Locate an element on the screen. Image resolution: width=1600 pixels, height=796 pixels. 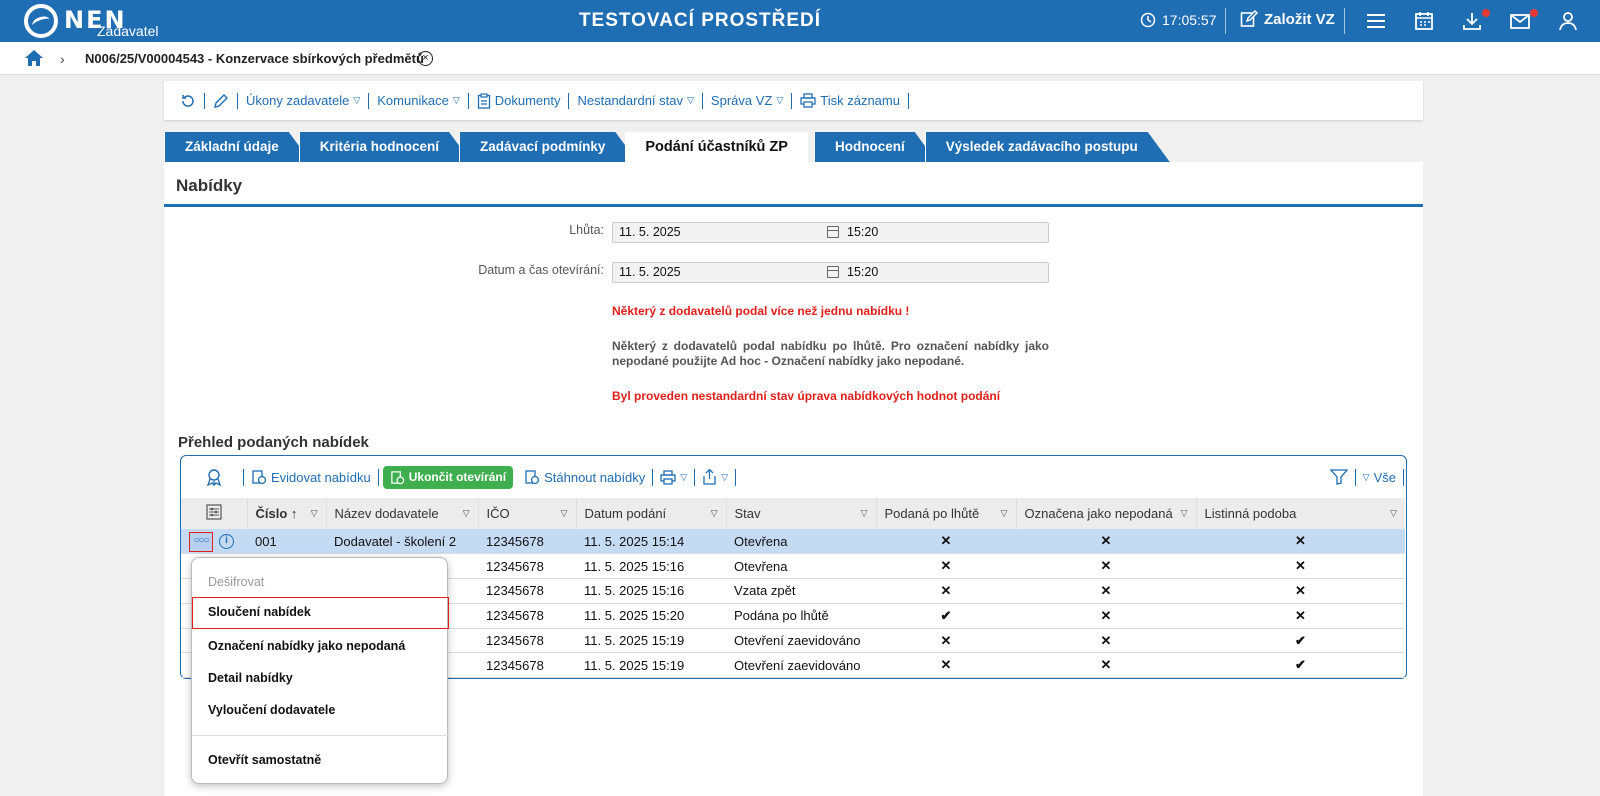
evidovat-button: Evidovat nabídku is located at coordinates (311, 477).